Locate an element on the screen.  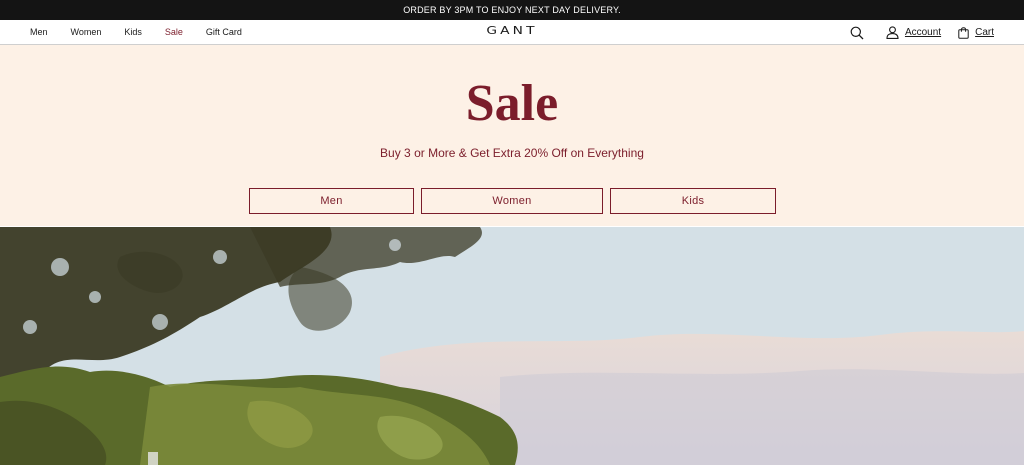
nav-item-men: Men is located at coordinates (39, 32).